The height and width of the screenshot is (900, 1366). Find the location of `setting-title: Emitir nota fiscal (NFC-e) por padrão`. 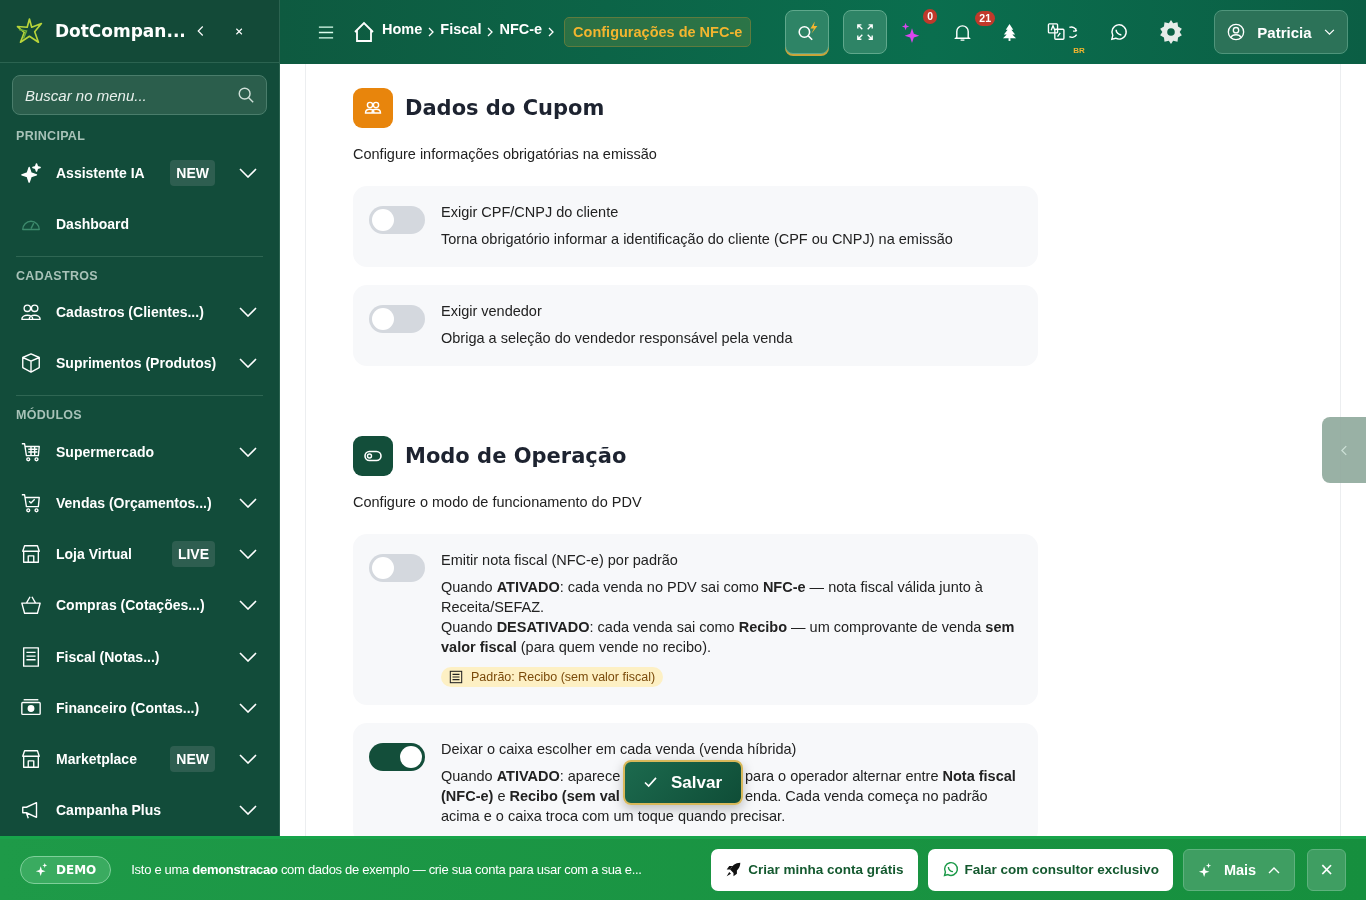

setting-title: Emitir nota fiscal (NFC-e) por padrão is located at coordinates (560, 560).